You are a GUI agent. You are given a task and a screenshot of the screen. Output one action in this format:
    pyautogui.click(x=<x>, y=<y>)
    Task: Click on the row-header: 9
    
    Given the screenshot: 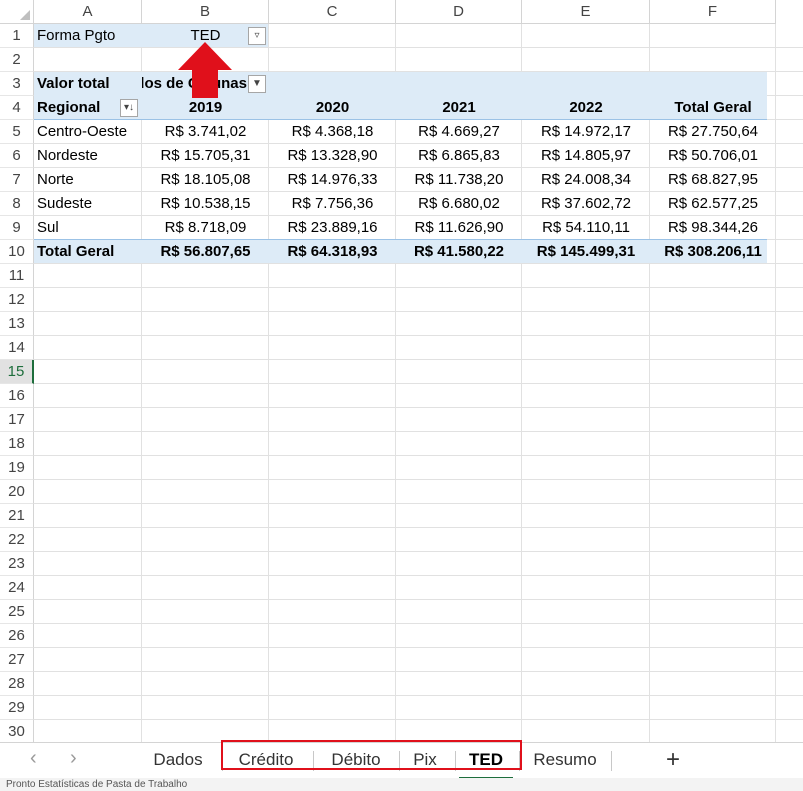 What is the action you would take?
    pyautogui.click(x=17, y=228)
    